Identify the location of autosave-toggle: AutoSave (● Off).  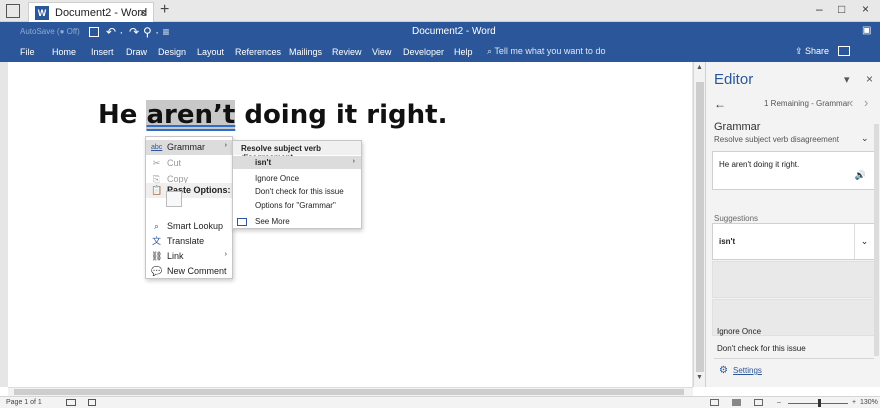
(50, 31).